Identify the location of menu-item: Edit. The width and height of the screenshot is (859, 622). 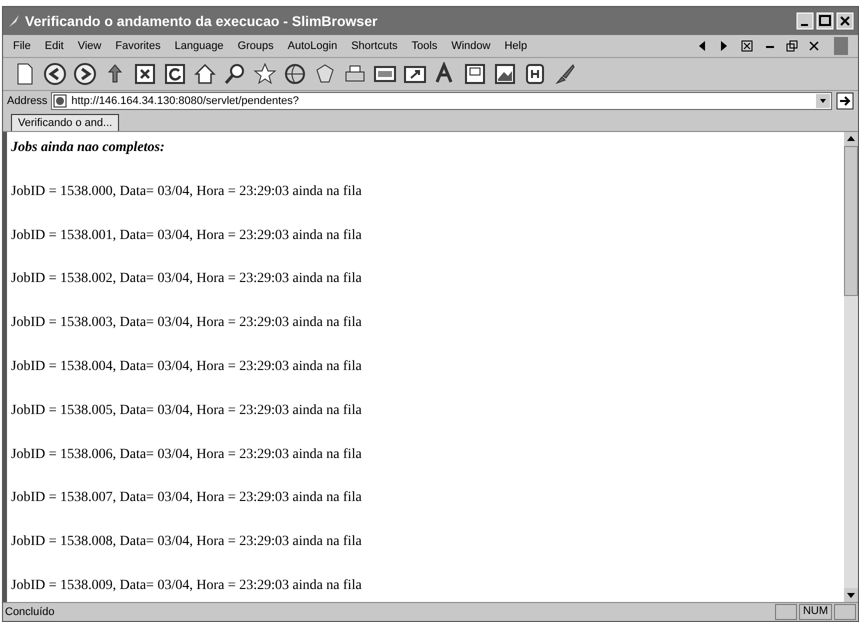
(54, 46).